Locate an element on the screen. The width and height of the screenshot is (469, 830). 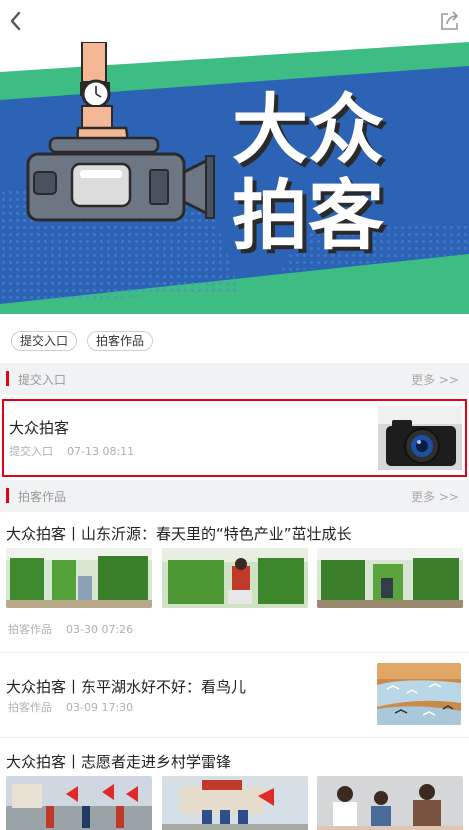
share-icon is located at coordinates (450, 21).